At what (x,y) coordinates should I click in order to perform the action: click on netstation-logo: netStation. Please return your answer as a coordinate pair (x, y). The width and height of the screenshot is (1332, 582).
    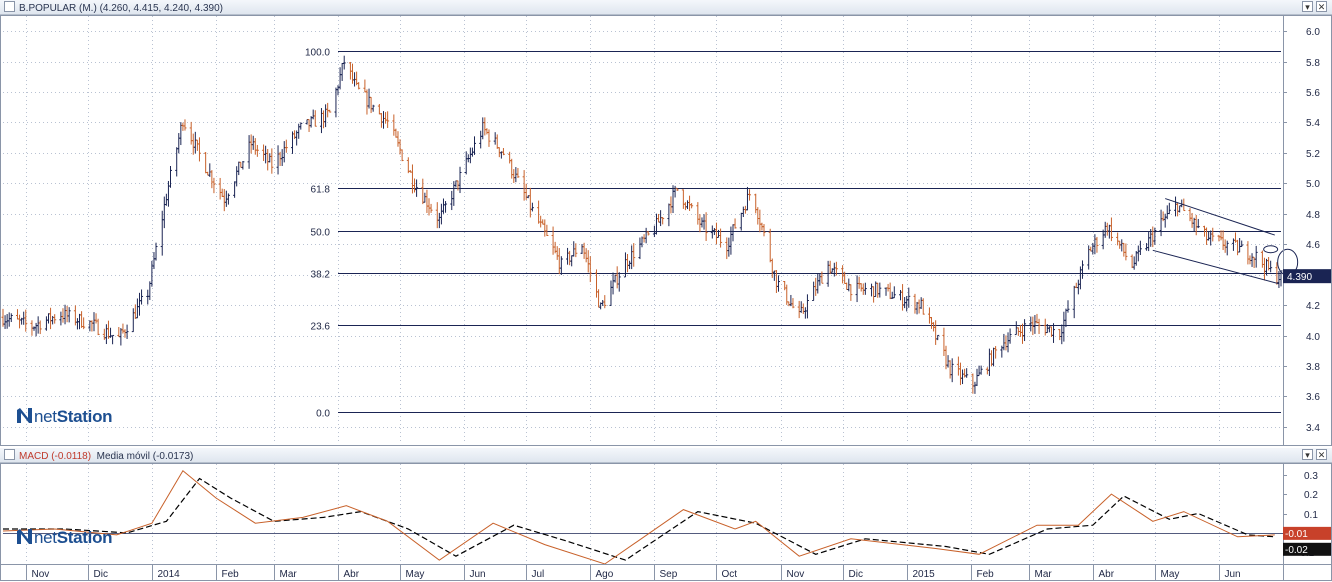
    Looking at the image, I should click on (64, 417).